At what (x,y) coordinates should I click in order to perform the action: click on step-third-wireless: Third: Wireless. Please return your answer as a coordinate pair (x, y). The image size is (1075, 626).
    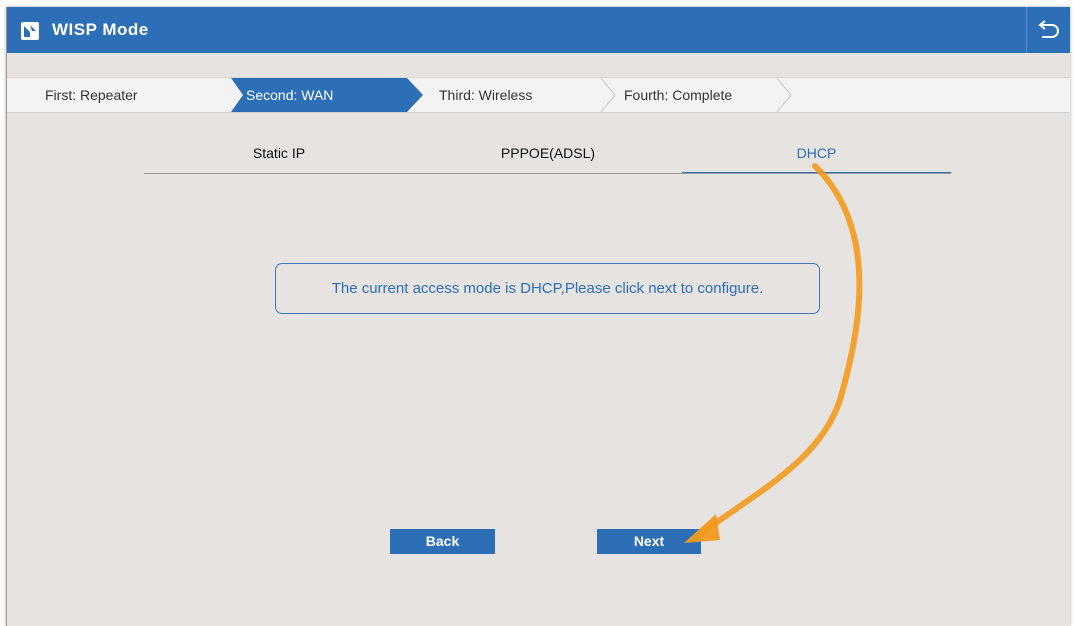
    Looking at the image, I should click on (514, 95).